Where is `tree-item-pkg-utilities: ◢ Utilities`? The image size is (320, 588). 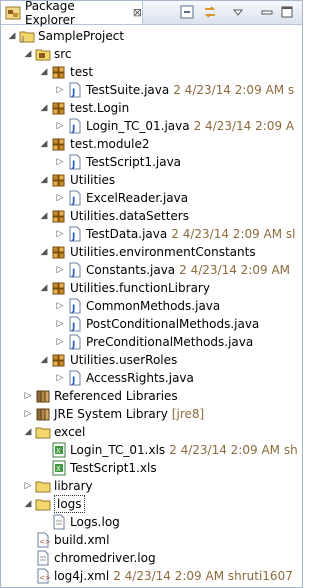 tree-item-pkg-utilities: ◢ Utilities is located at coordinates (151, 180).